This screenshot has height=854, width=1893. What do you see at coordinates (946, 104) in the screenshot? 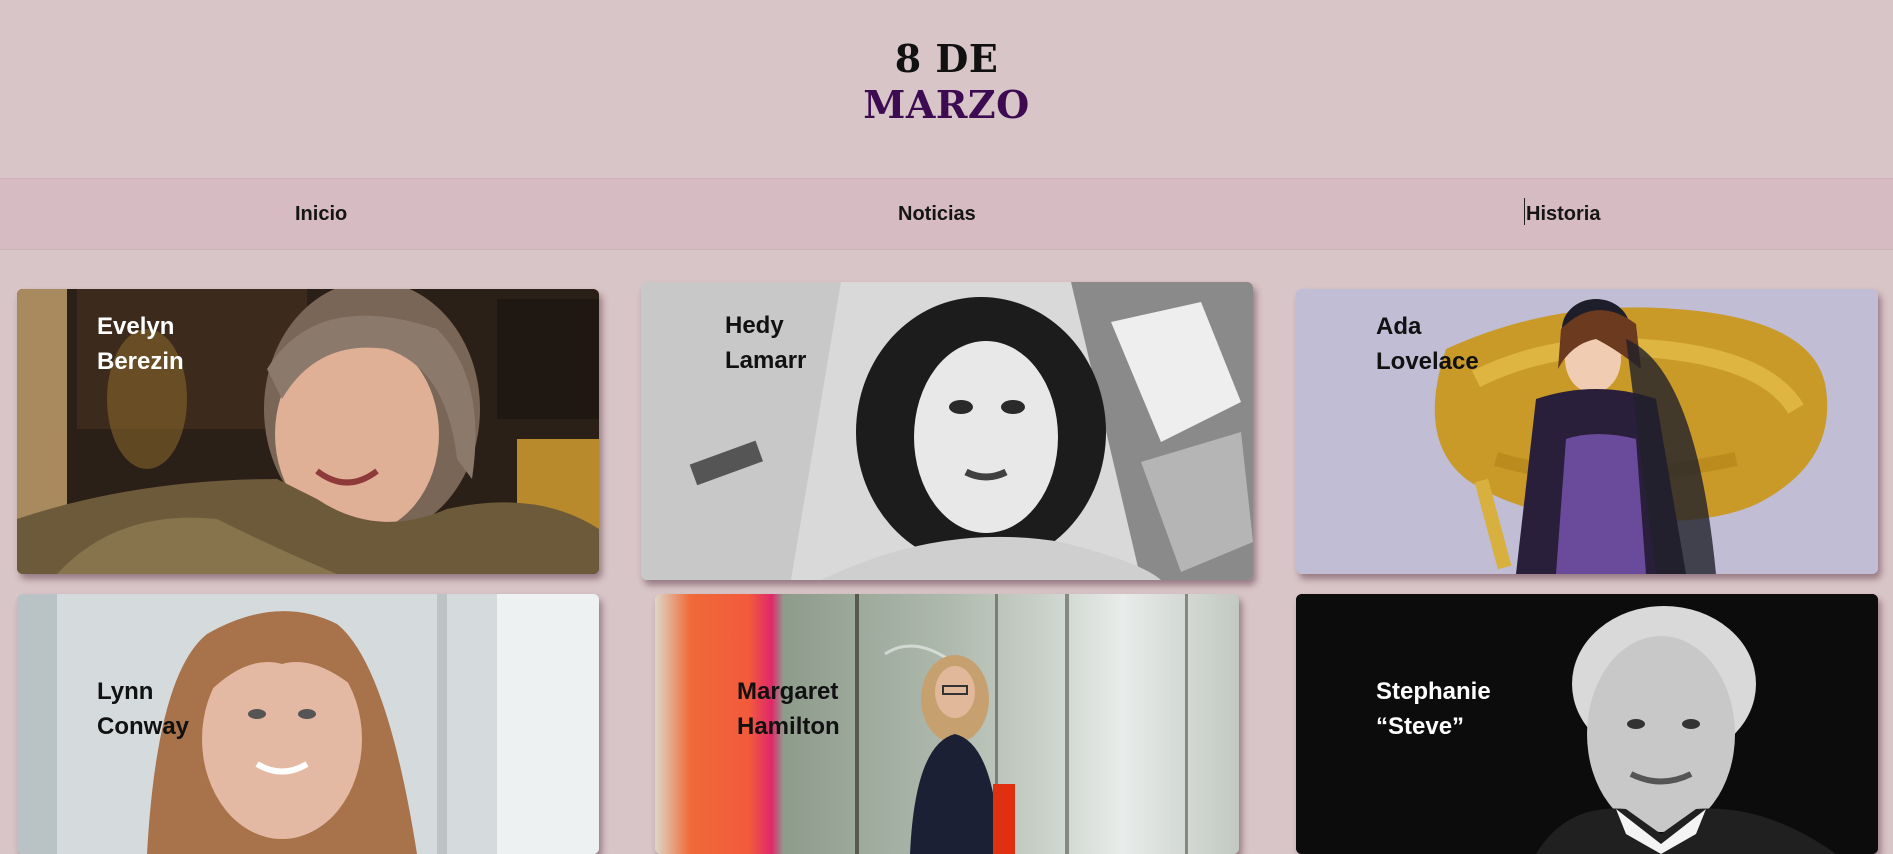
I see `page-title-line2: MARZO` at bounding box center [946, 104].